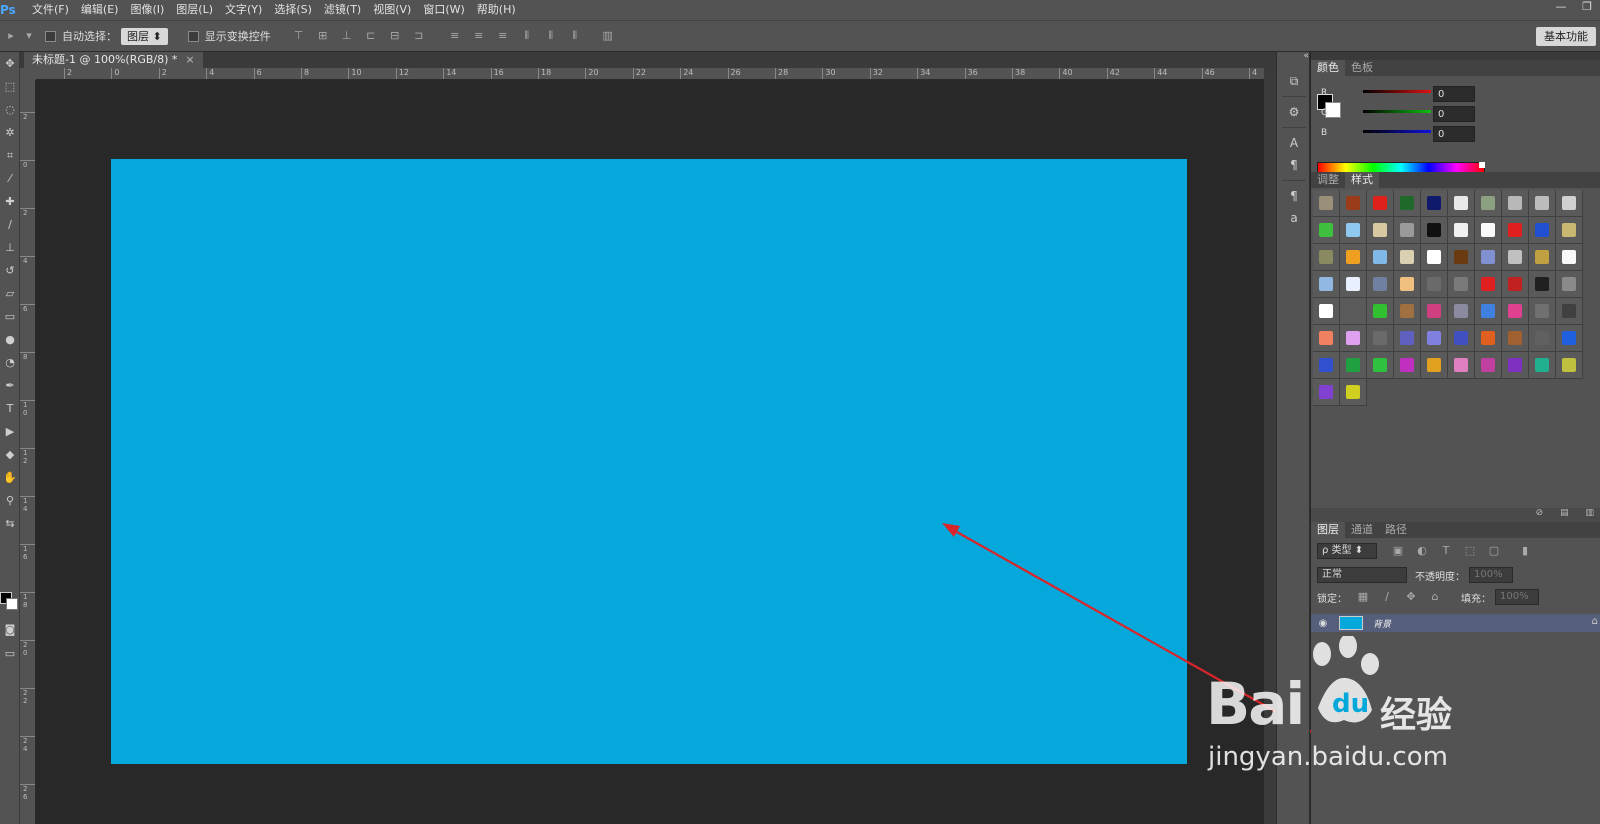 The height and width of the screenshot is (824, 1600). What do you see at coordinates (1362, 530) in the screenshot?
I see `tab-channels: 通道` at bounding box center [1362, 530].